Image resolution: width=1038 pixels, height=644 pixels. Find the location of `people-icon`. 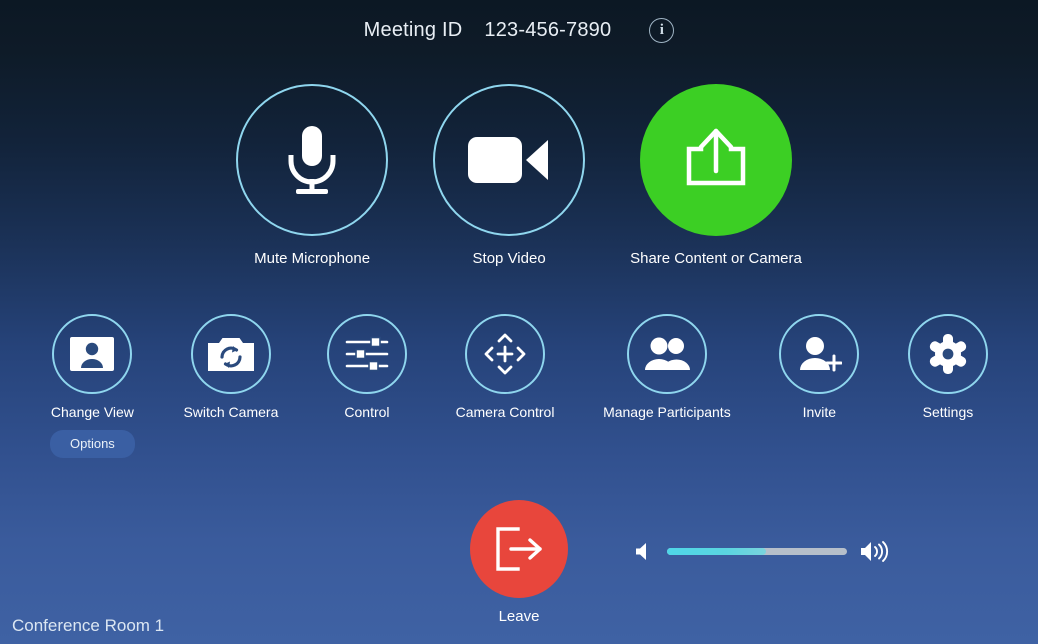

people-icon is located at coordinates (667, 354).